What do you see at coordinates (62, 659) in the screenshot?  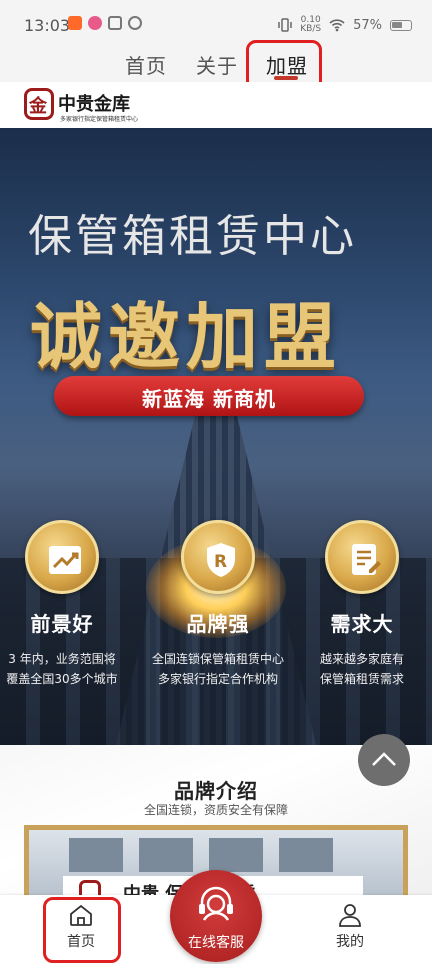 I see `feature-desc-line: 3 年内，业务范围将` at bounding box center [62, 659].